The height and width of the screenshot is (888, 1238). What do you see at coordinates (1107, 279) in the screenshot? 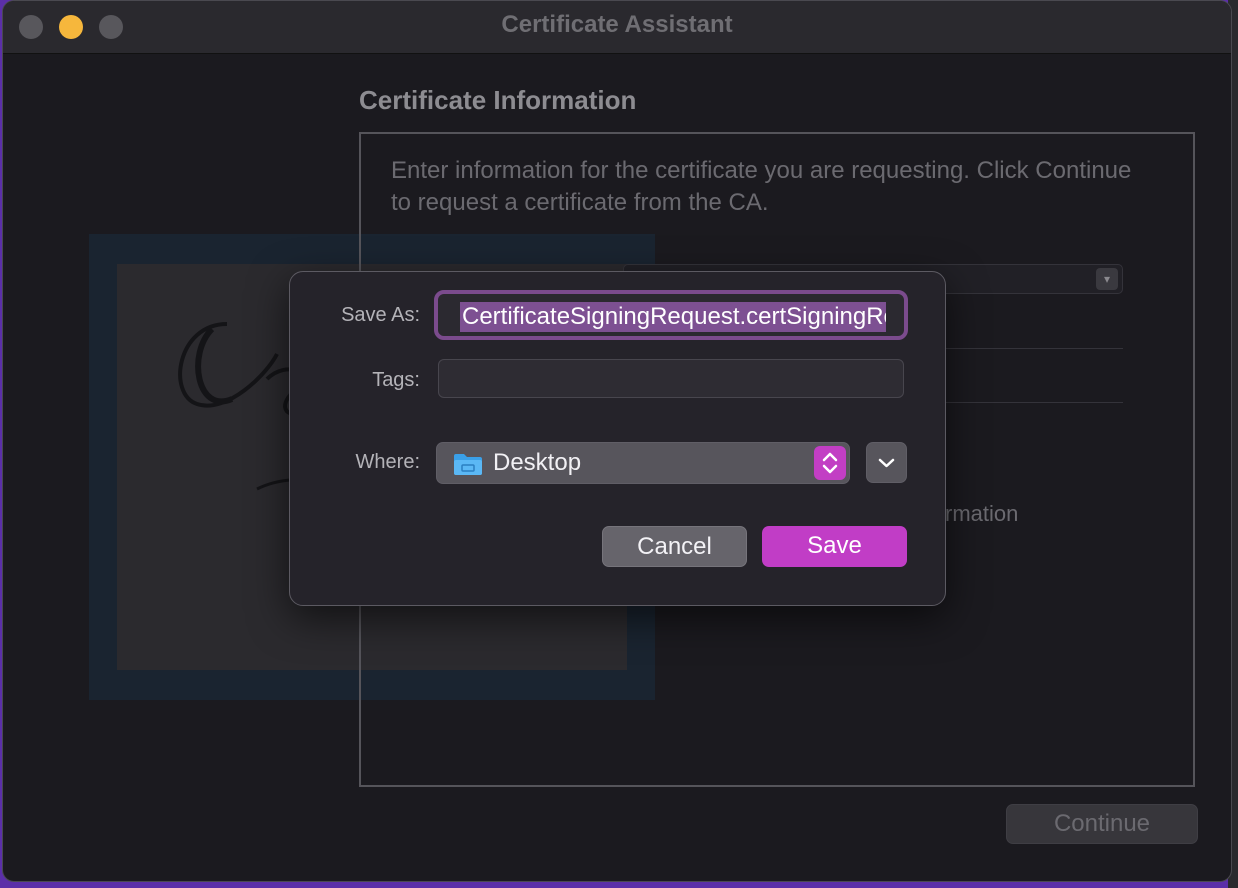
I see `chevron-down-icon: ▾` at bounding box center [1107, 279].